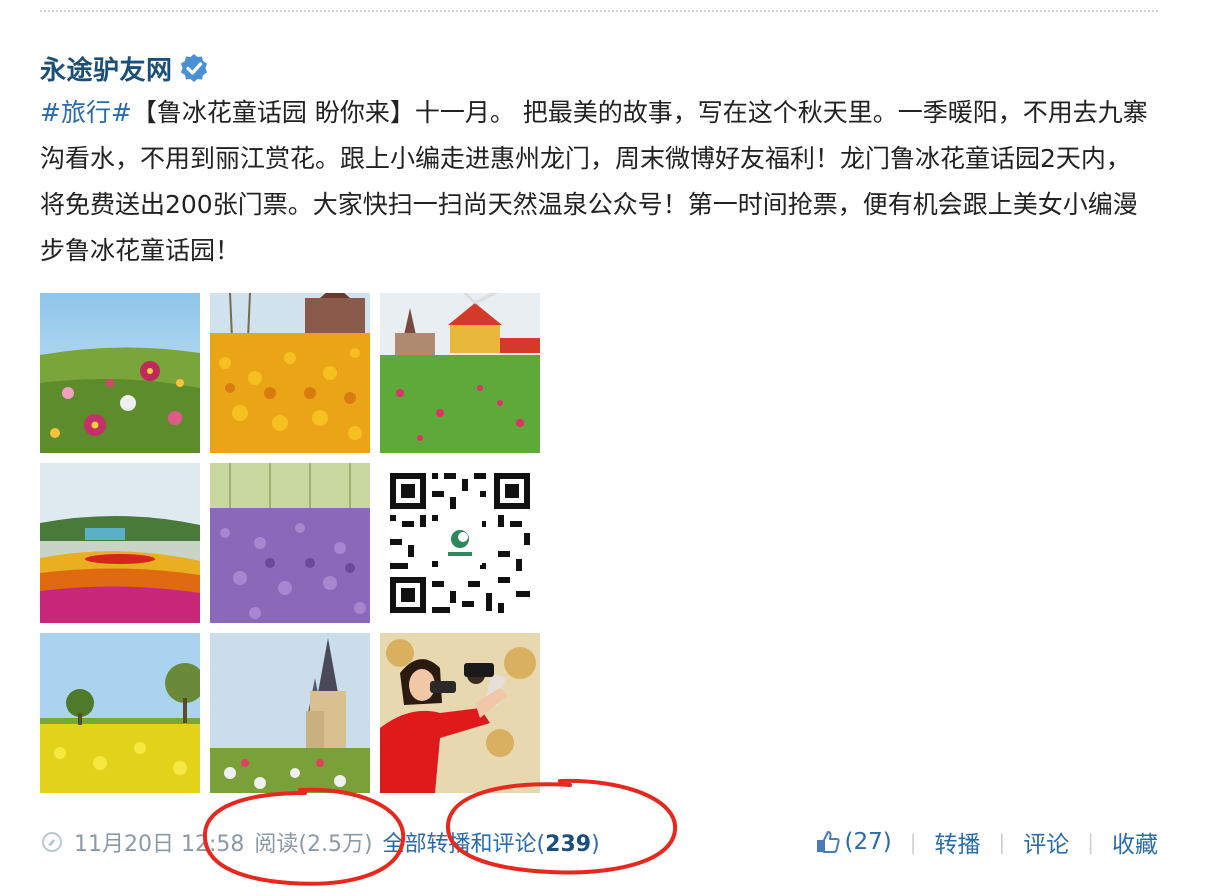 The width and height of the screenshot is (1218, 896). What do you see at coordinates (460, 373) in the screenshot?
I see `photo-castle-windmill` at bounding box center [460, 373].